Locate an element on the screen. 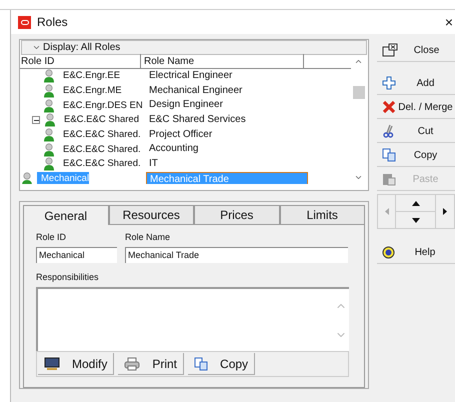  role-name-cell-text: Mechanical Engineer is located at coordinates (196, 91).